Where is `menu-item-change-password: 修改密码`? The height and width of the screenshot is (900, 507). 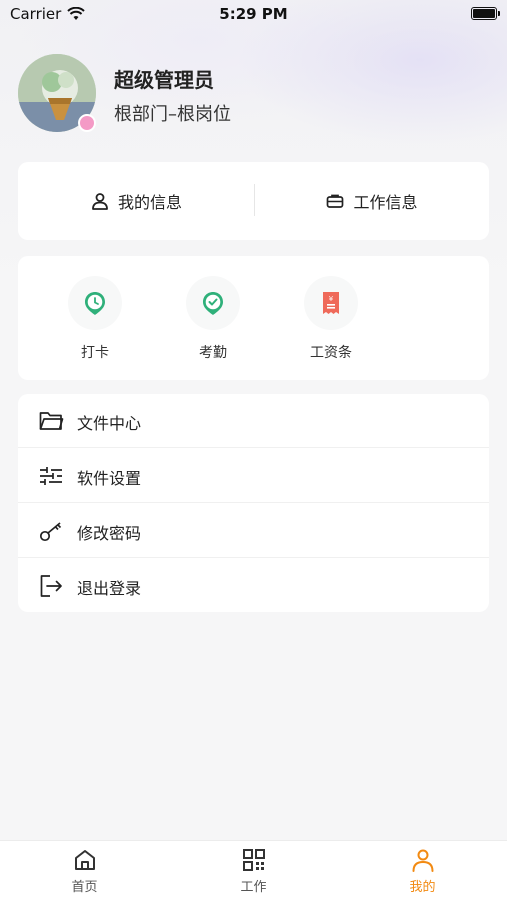 menu-item-change-password: 修改密码 is located at coordinates (253, 531).